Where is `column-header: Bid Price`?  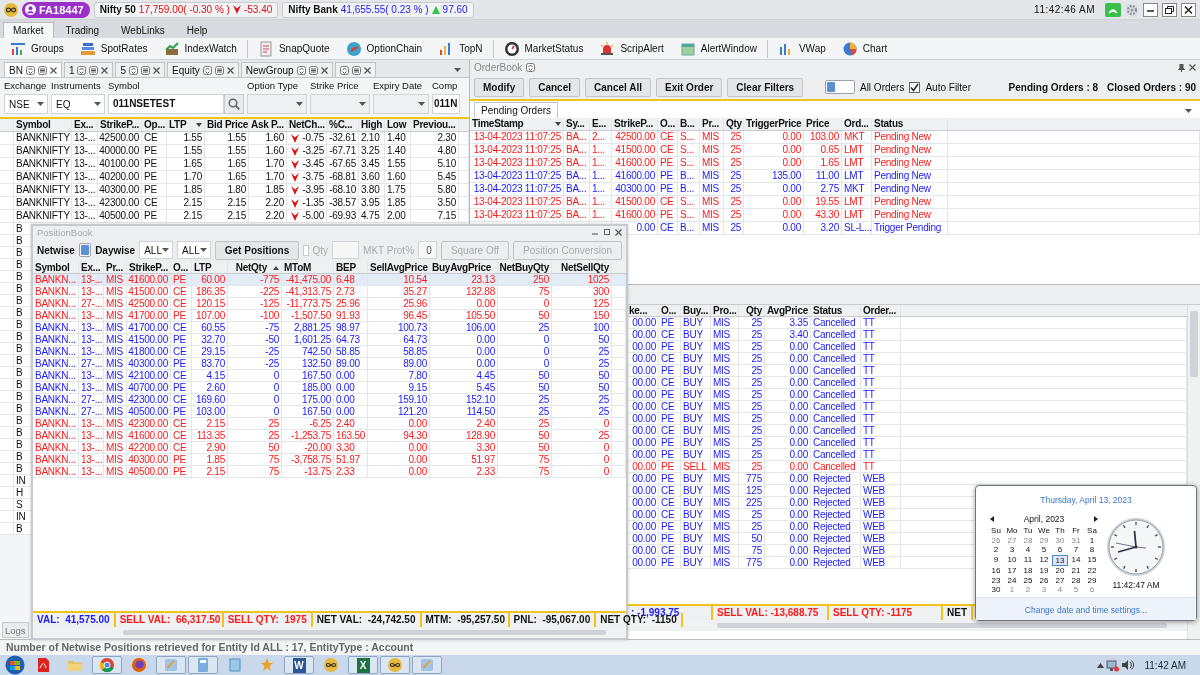 column-header: Bid Price is located at coordinates (227, 125).